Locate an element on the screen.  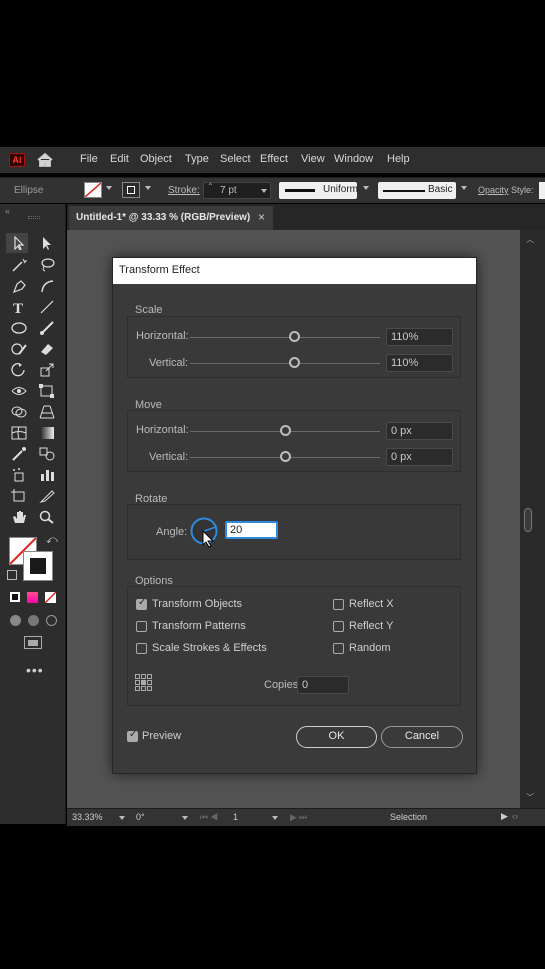
reflect-y-label: Reflect Y is located at coordinates (371, 626).